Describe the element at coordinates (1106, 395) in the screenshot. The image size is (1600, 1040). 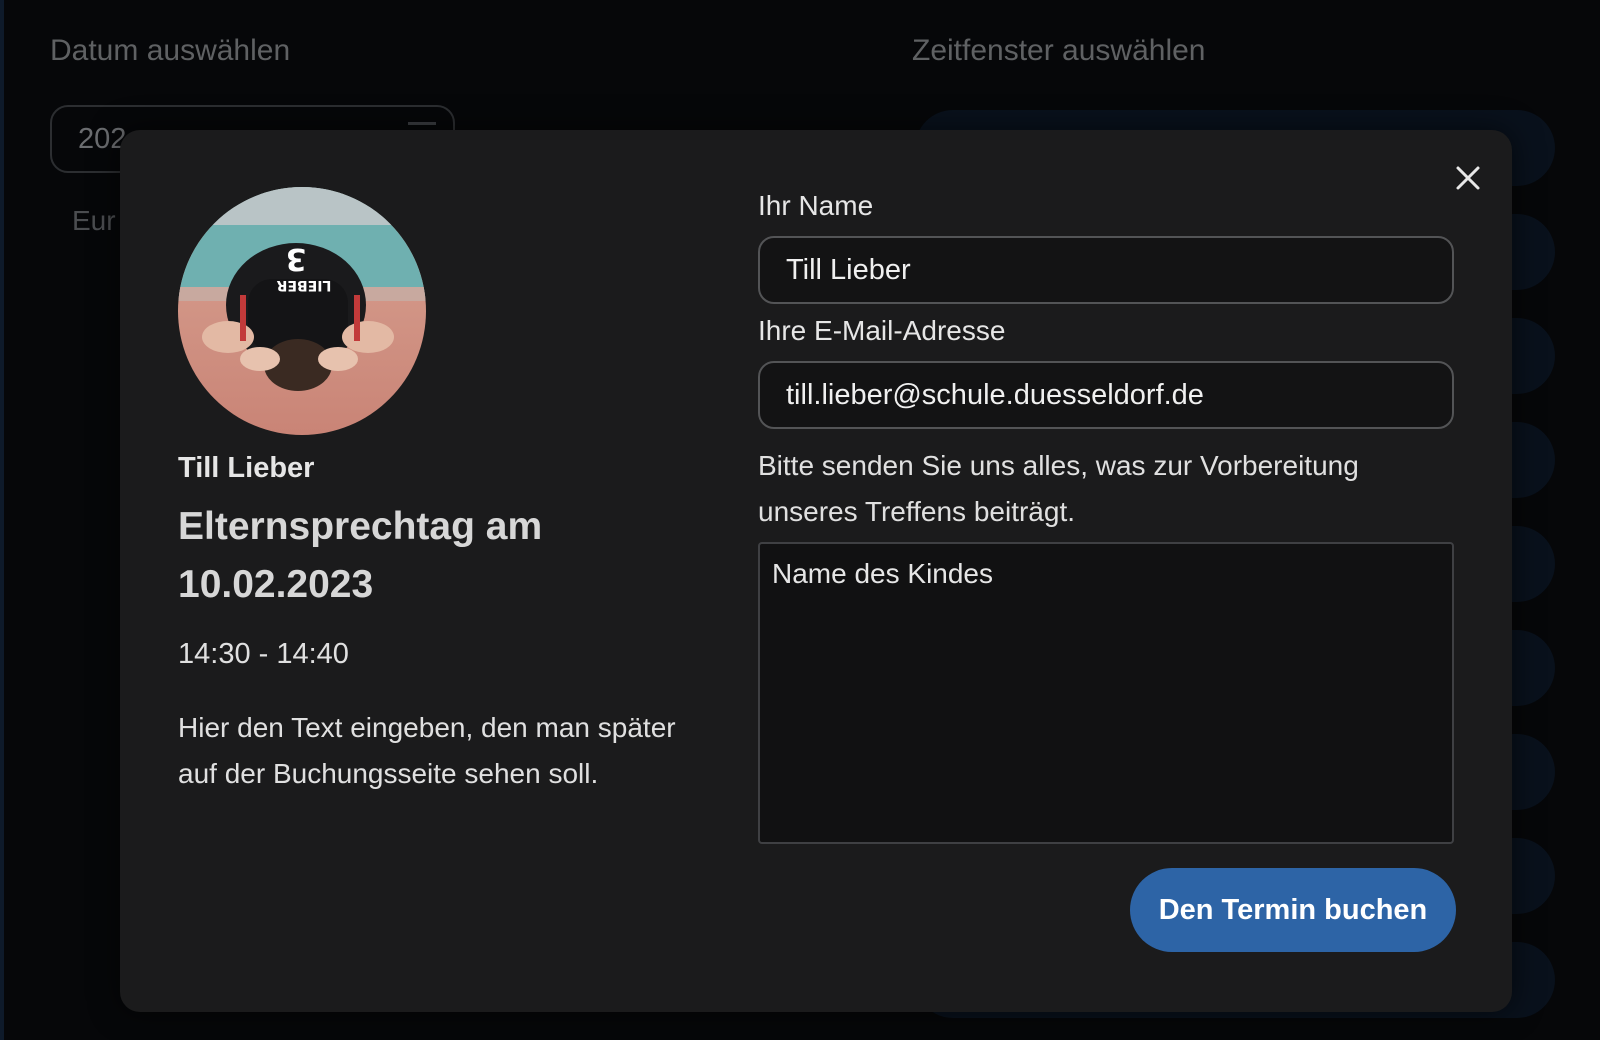
I see `email-input` at that location.